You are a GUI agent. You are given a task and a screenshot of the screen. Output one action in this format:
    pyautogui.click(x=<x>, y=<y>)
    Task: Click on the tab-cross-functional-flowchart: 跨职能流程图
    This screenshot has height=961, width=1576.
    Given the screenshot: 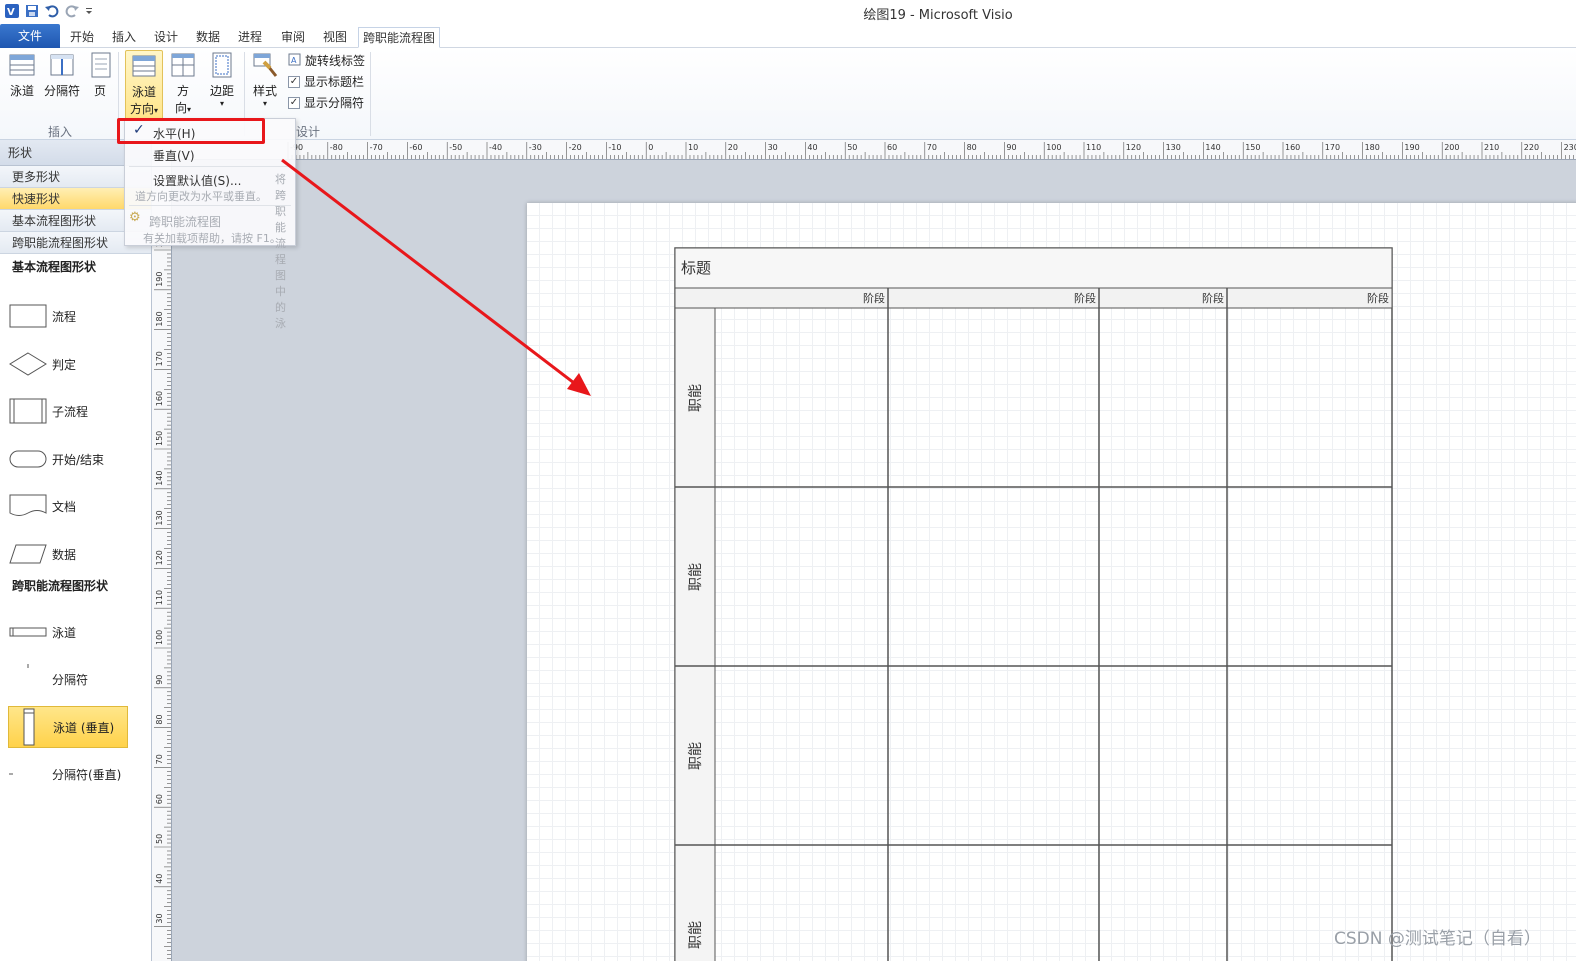 What is the action you would take?
    pyautogui.click(x=399, y=37)
    